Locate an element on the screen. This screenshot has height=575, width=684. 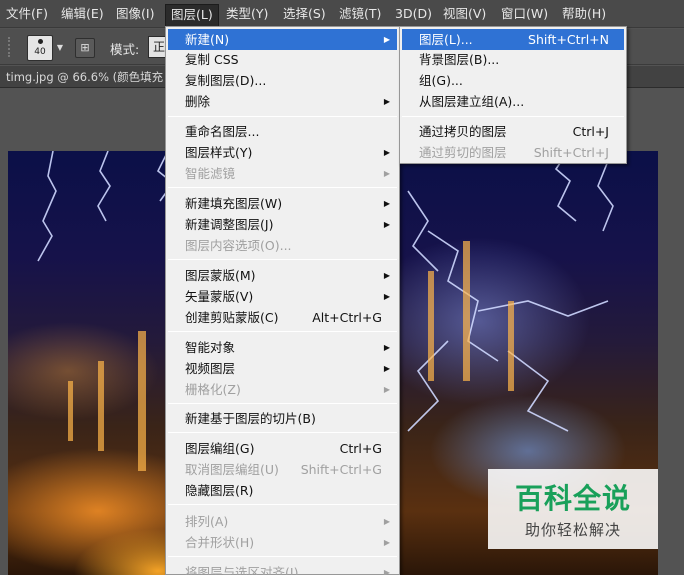
layer-menu-new-adjustment-layer: 新建调整图层(J) ▶ is located at coordinates (282, 224).